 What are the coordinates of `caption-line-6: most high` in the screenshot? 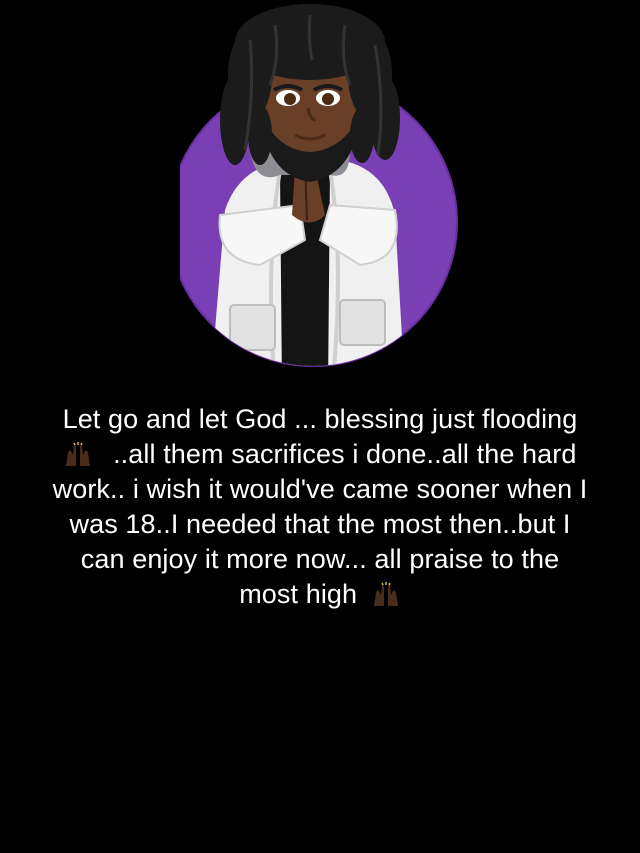 It's located at (320, 594).